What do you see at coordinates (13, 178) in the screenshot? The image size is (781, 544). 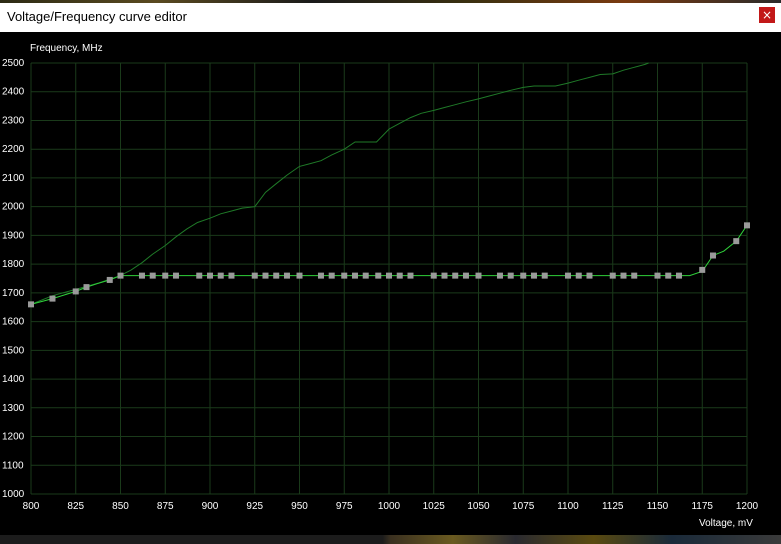 I see `y-tick-label: 2100` at bounding box center [13, 178].